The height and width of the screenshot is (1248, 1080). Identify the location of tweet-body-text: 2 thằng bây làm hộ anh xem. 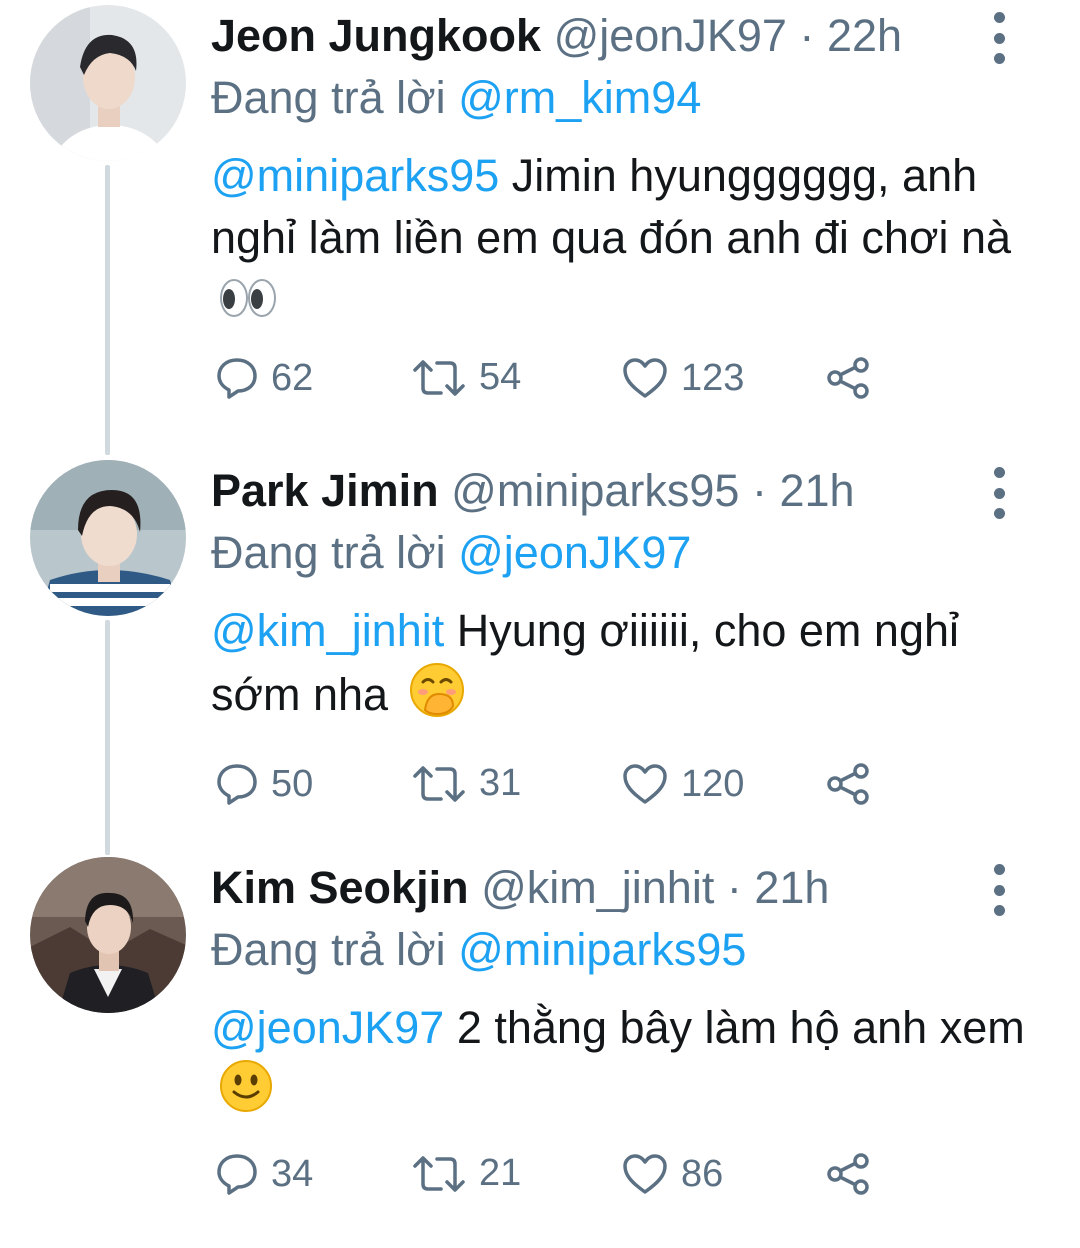
(740, 1027).